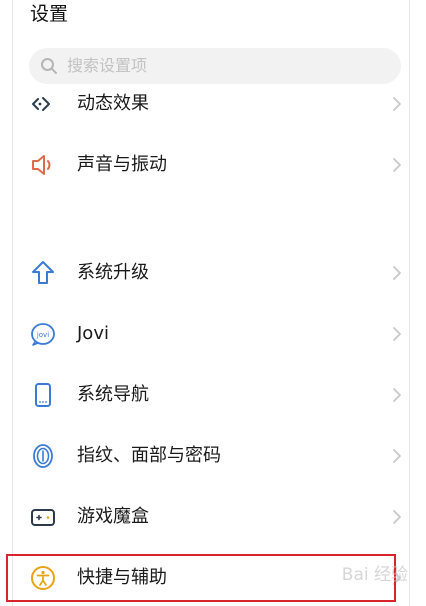  I want to click on fingerprint-icon, so click(43, 456).